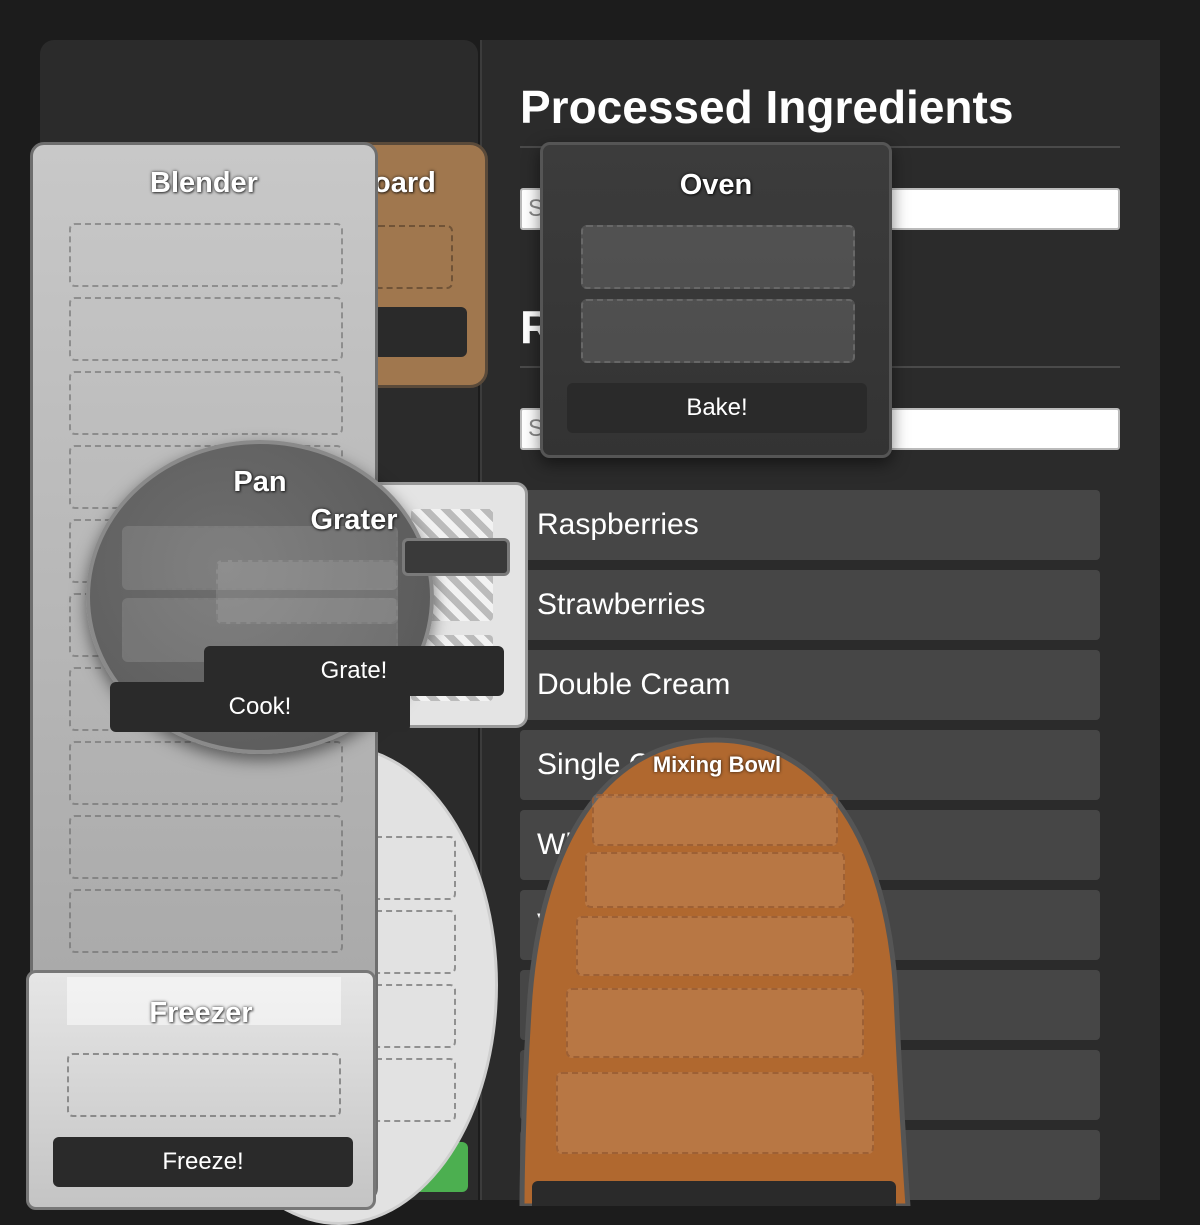 Image resolution: width=1200 pixels, height=1225 pixels. Describe the element at coordinates (810, 525) in the screenshot. I see `ingredient-item-raspberries: Raspberries` at that location.